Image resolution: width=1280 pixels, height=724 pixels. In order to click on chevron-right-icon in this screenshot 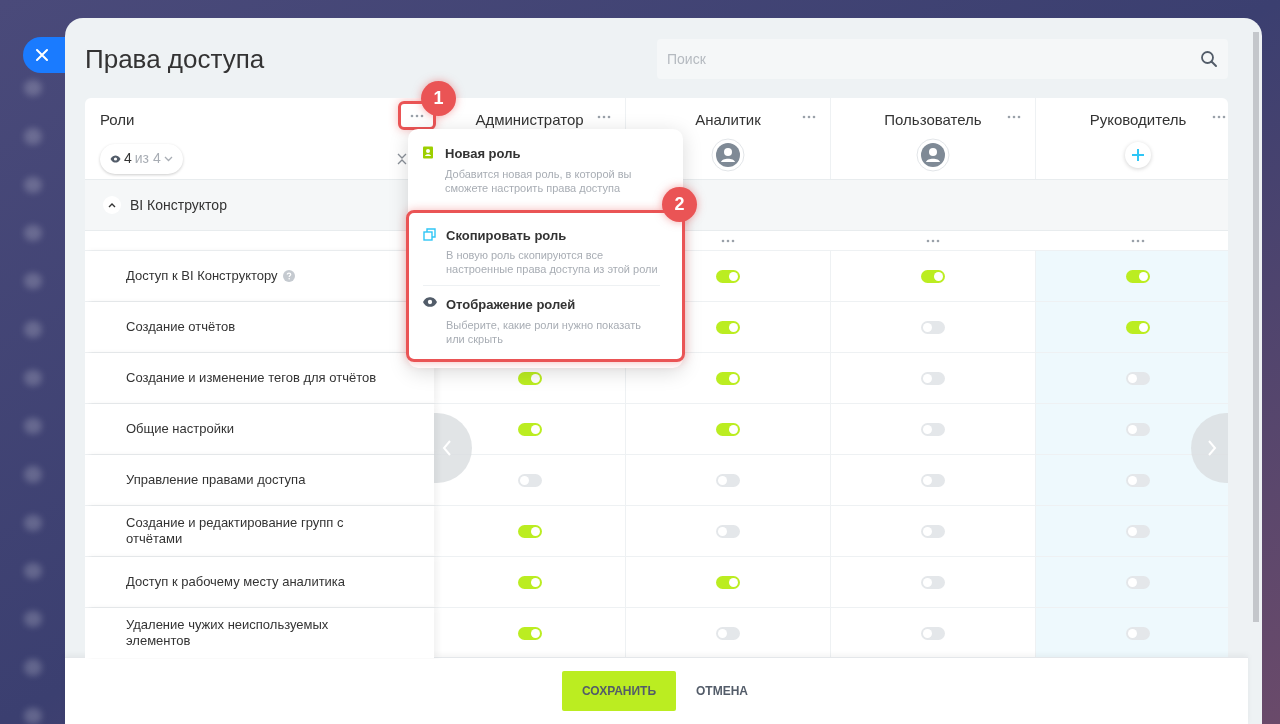, I will do `click(1212, 448)`.